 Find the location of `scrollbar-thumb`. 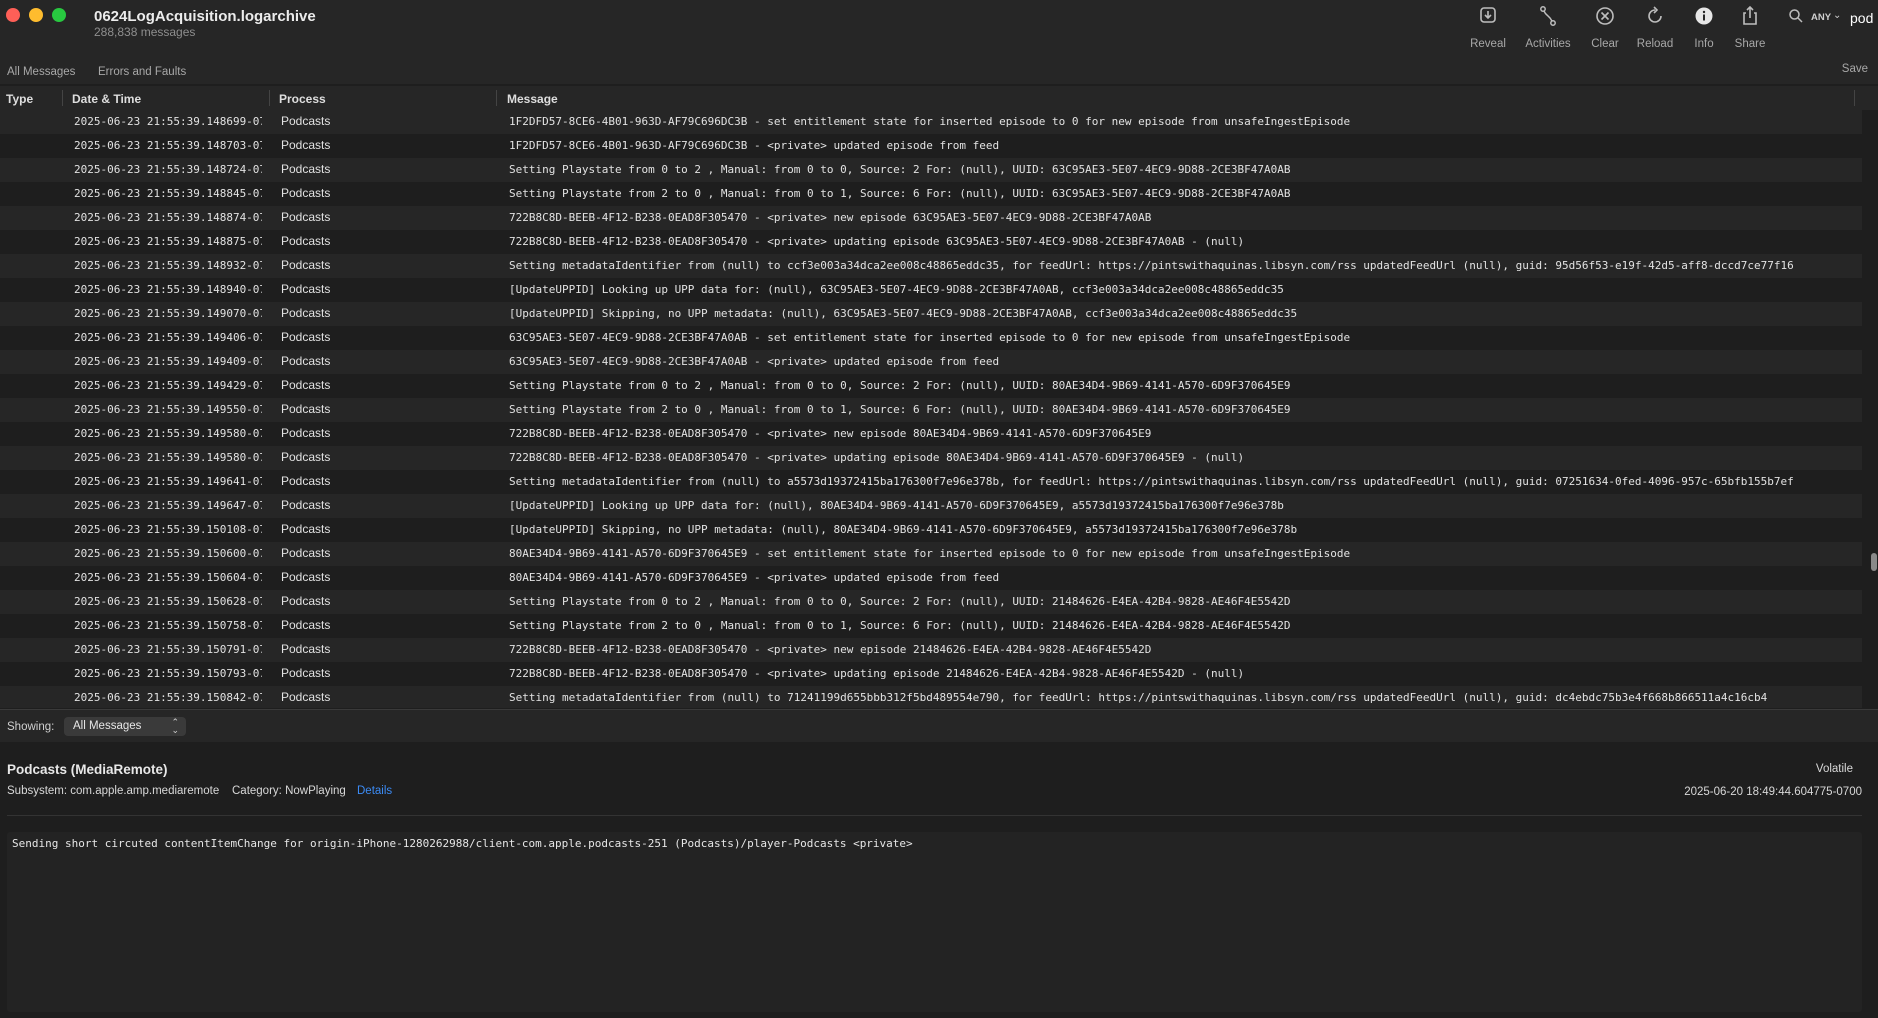

scrollbar-thumb is located at coordinates (1874, 562).